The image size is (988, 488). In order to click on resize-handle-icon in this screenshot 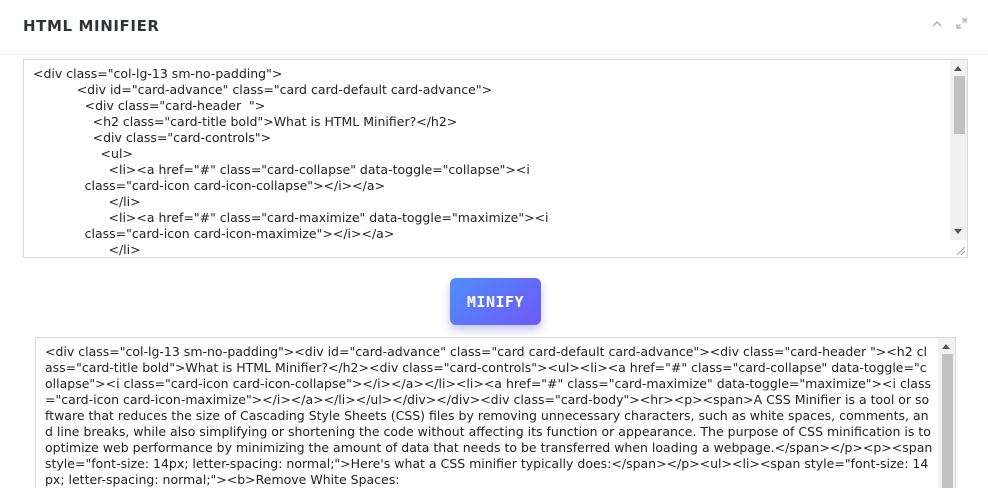, I will do `click(960, 250)`.